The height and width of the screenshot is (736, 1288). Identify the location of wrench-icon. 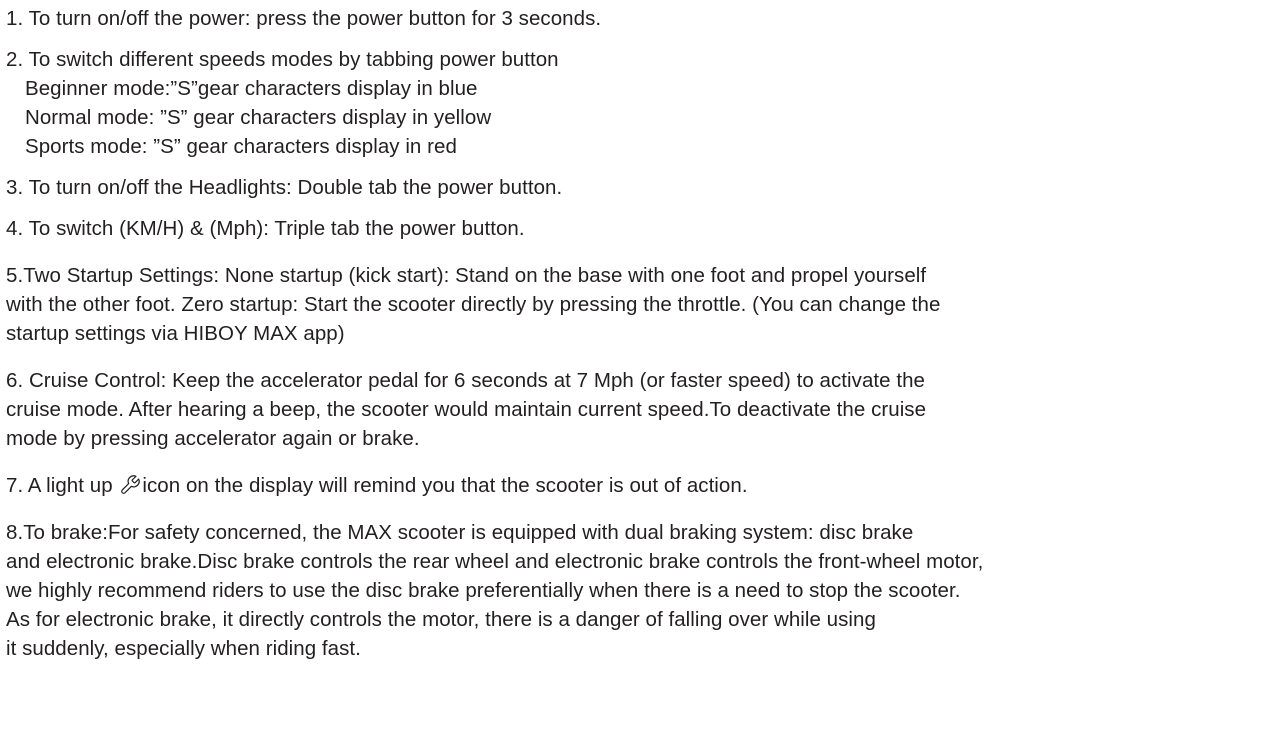
(130, 485).